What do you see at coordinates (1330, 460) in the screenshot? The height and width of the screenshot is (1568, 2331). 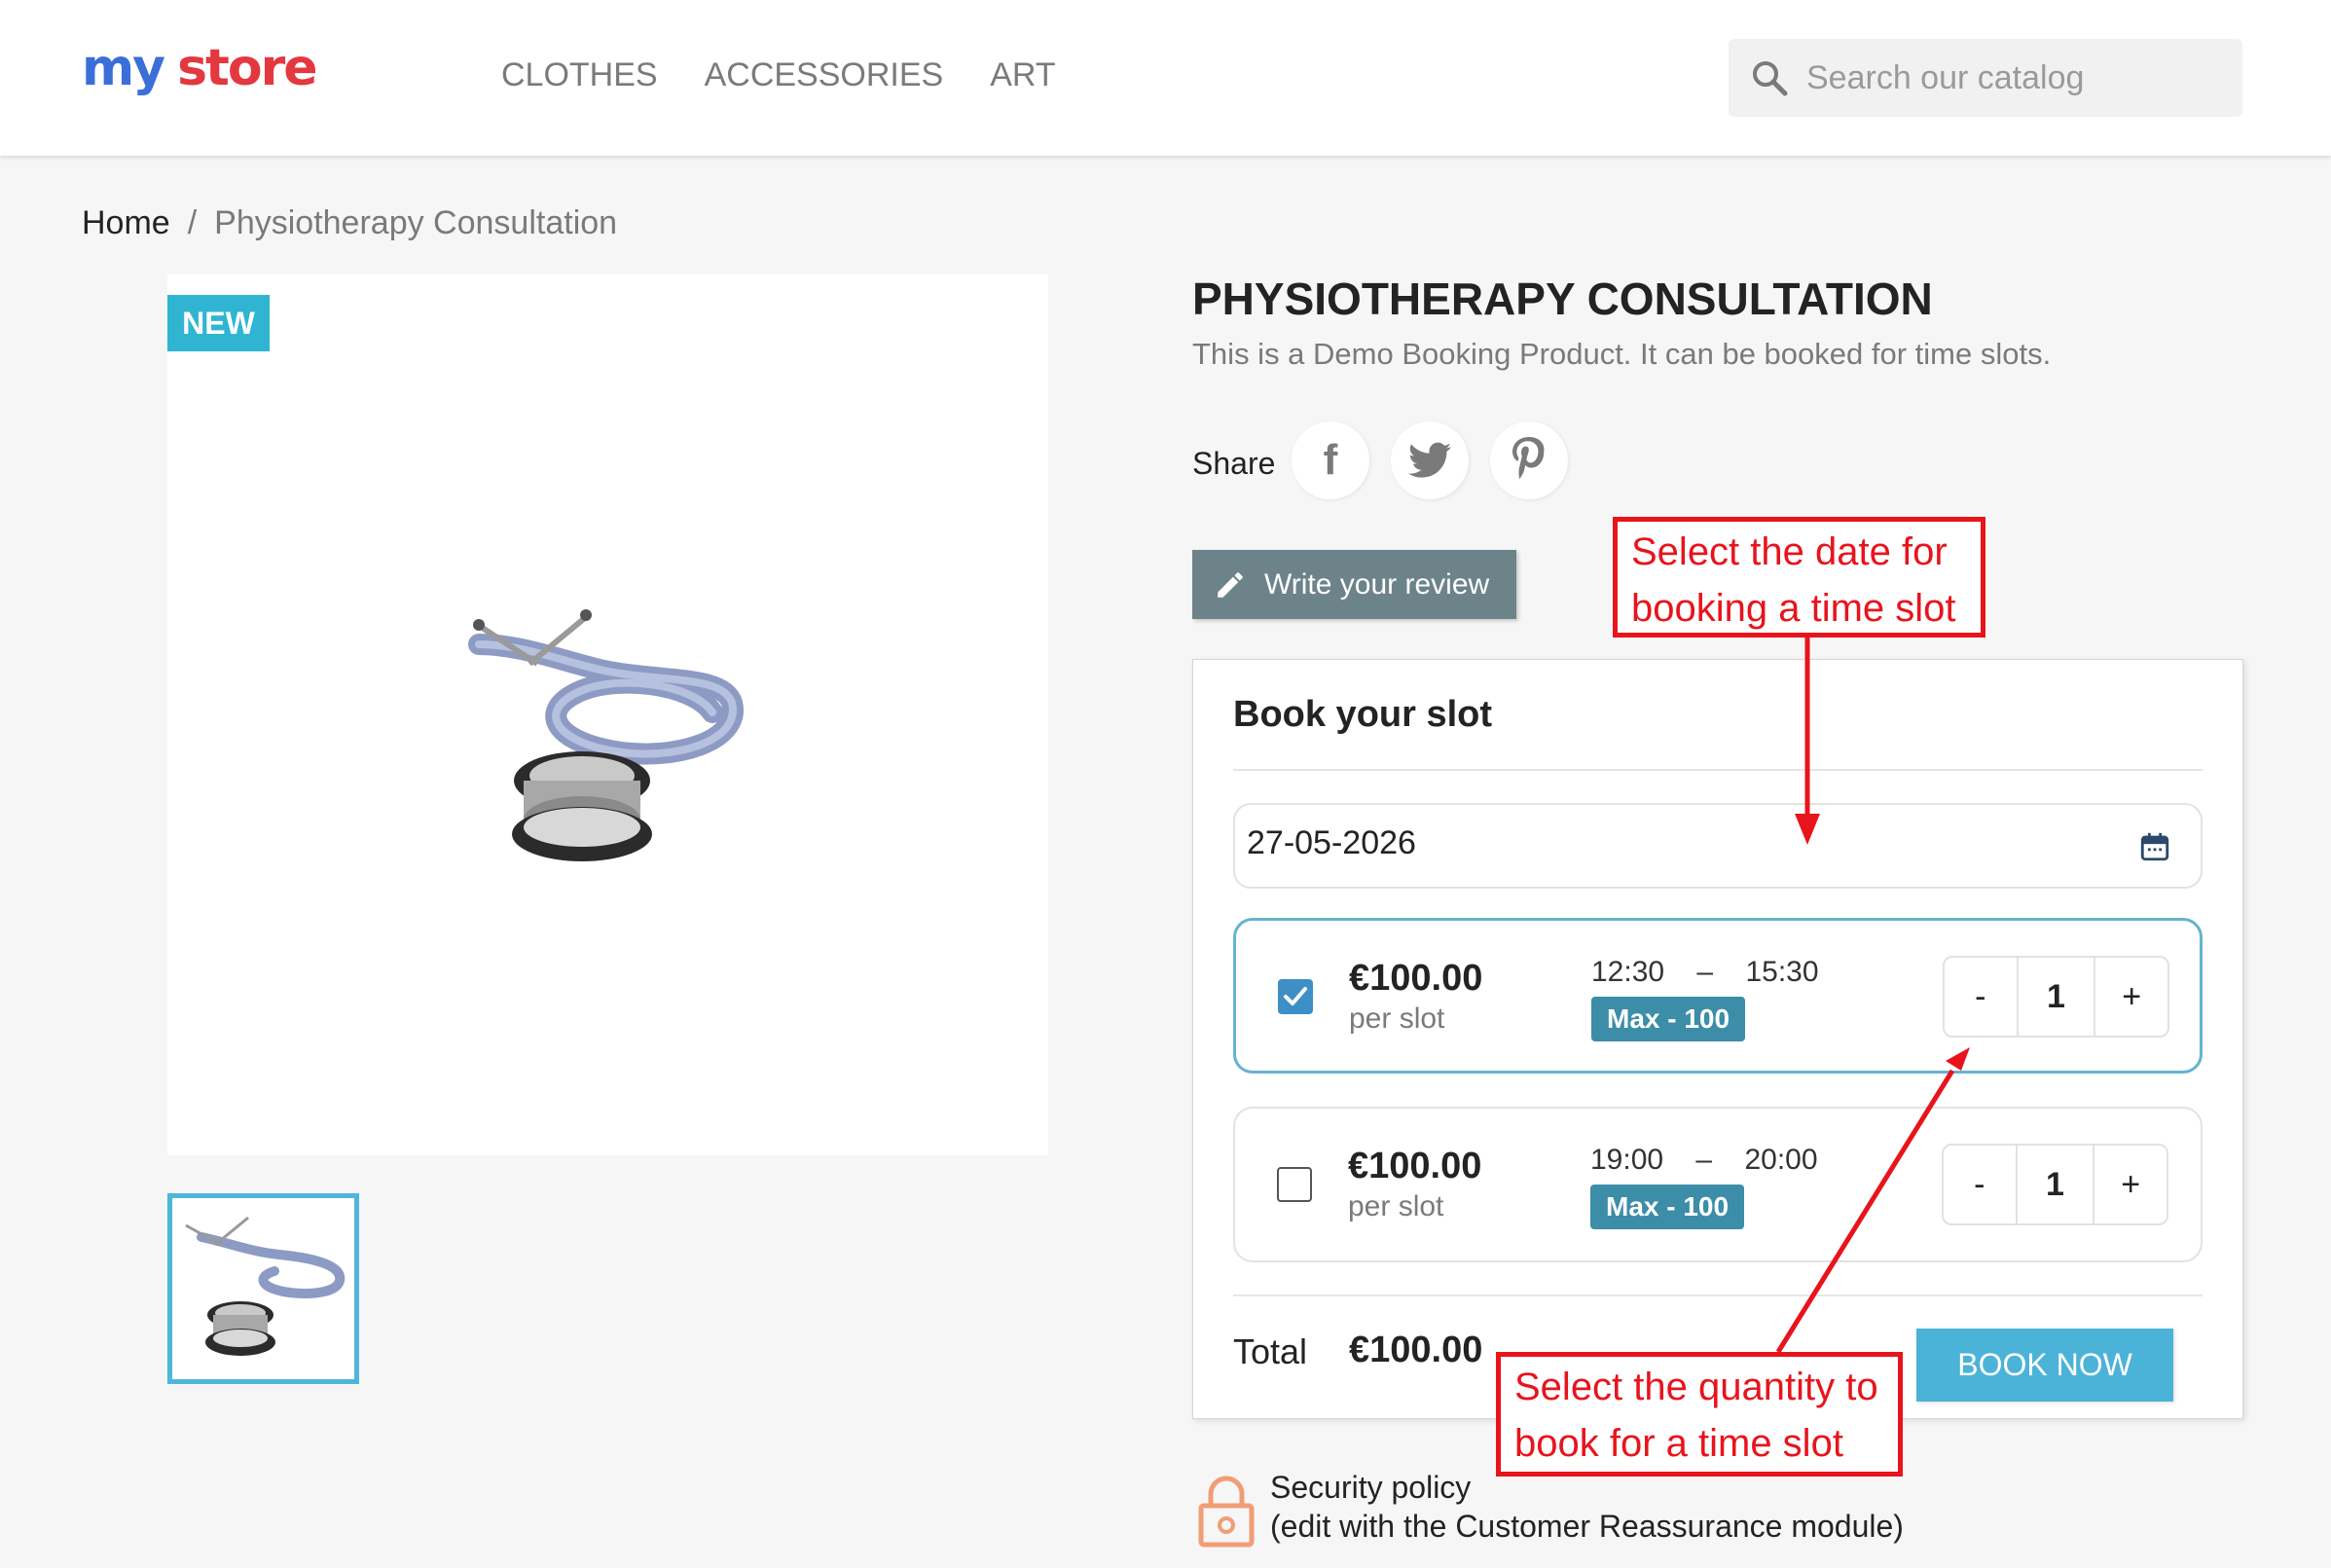 I see `facebook-icon: f` at bounding box center [1330, 460].